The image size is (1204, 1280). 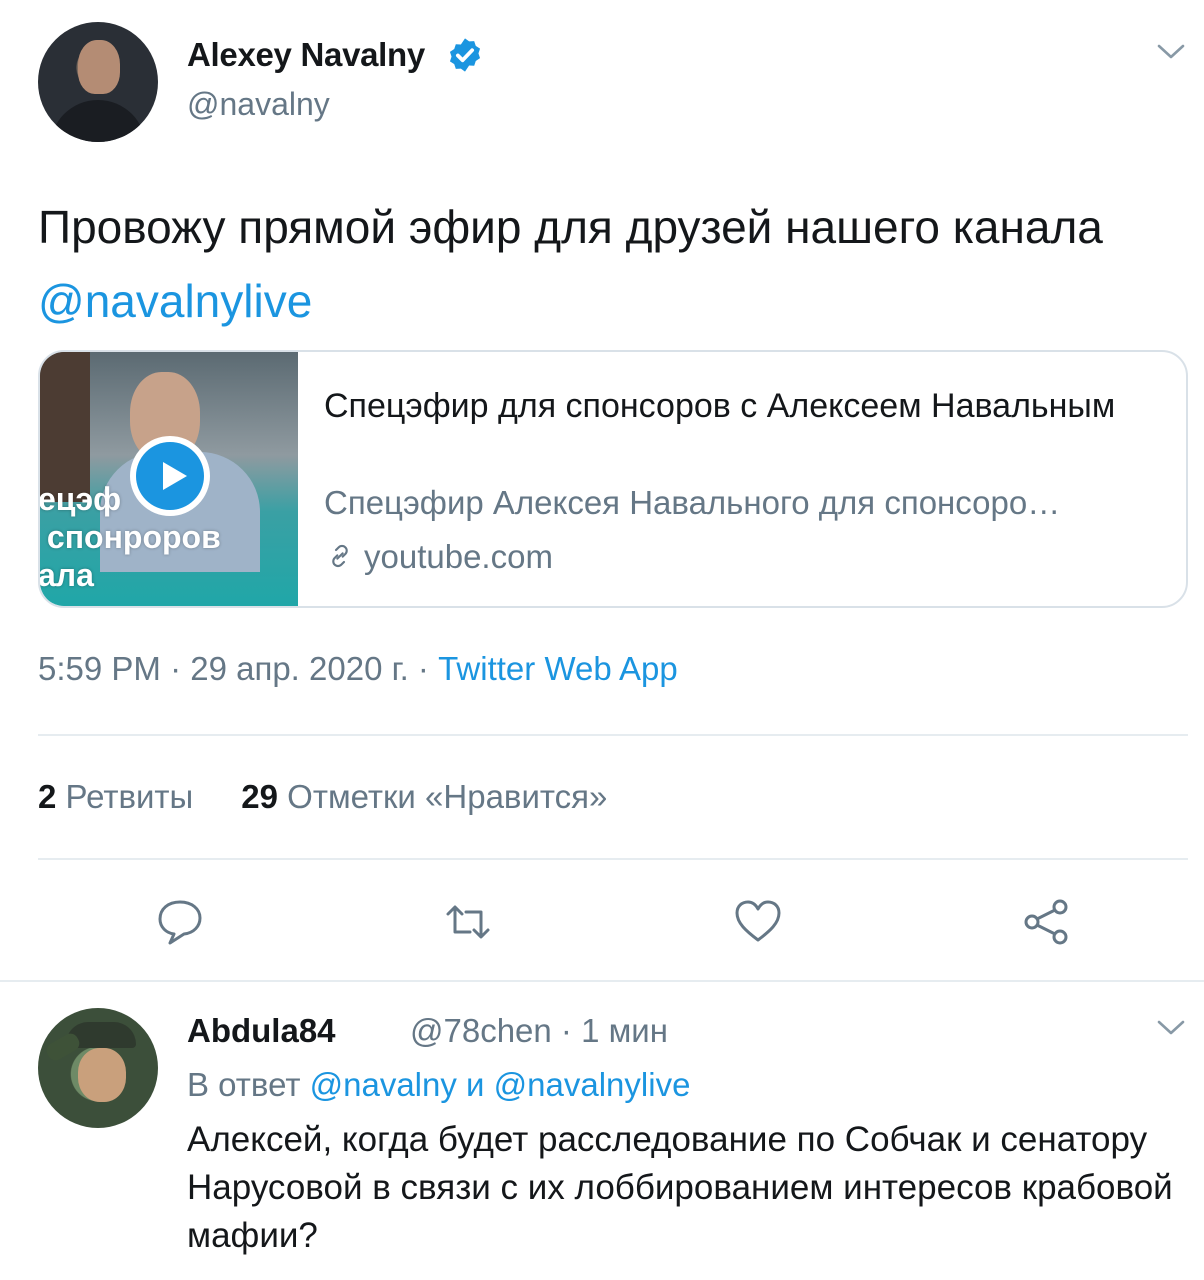 I want to click on retweets-label: Ретвиты, so click(x=129, y=796).